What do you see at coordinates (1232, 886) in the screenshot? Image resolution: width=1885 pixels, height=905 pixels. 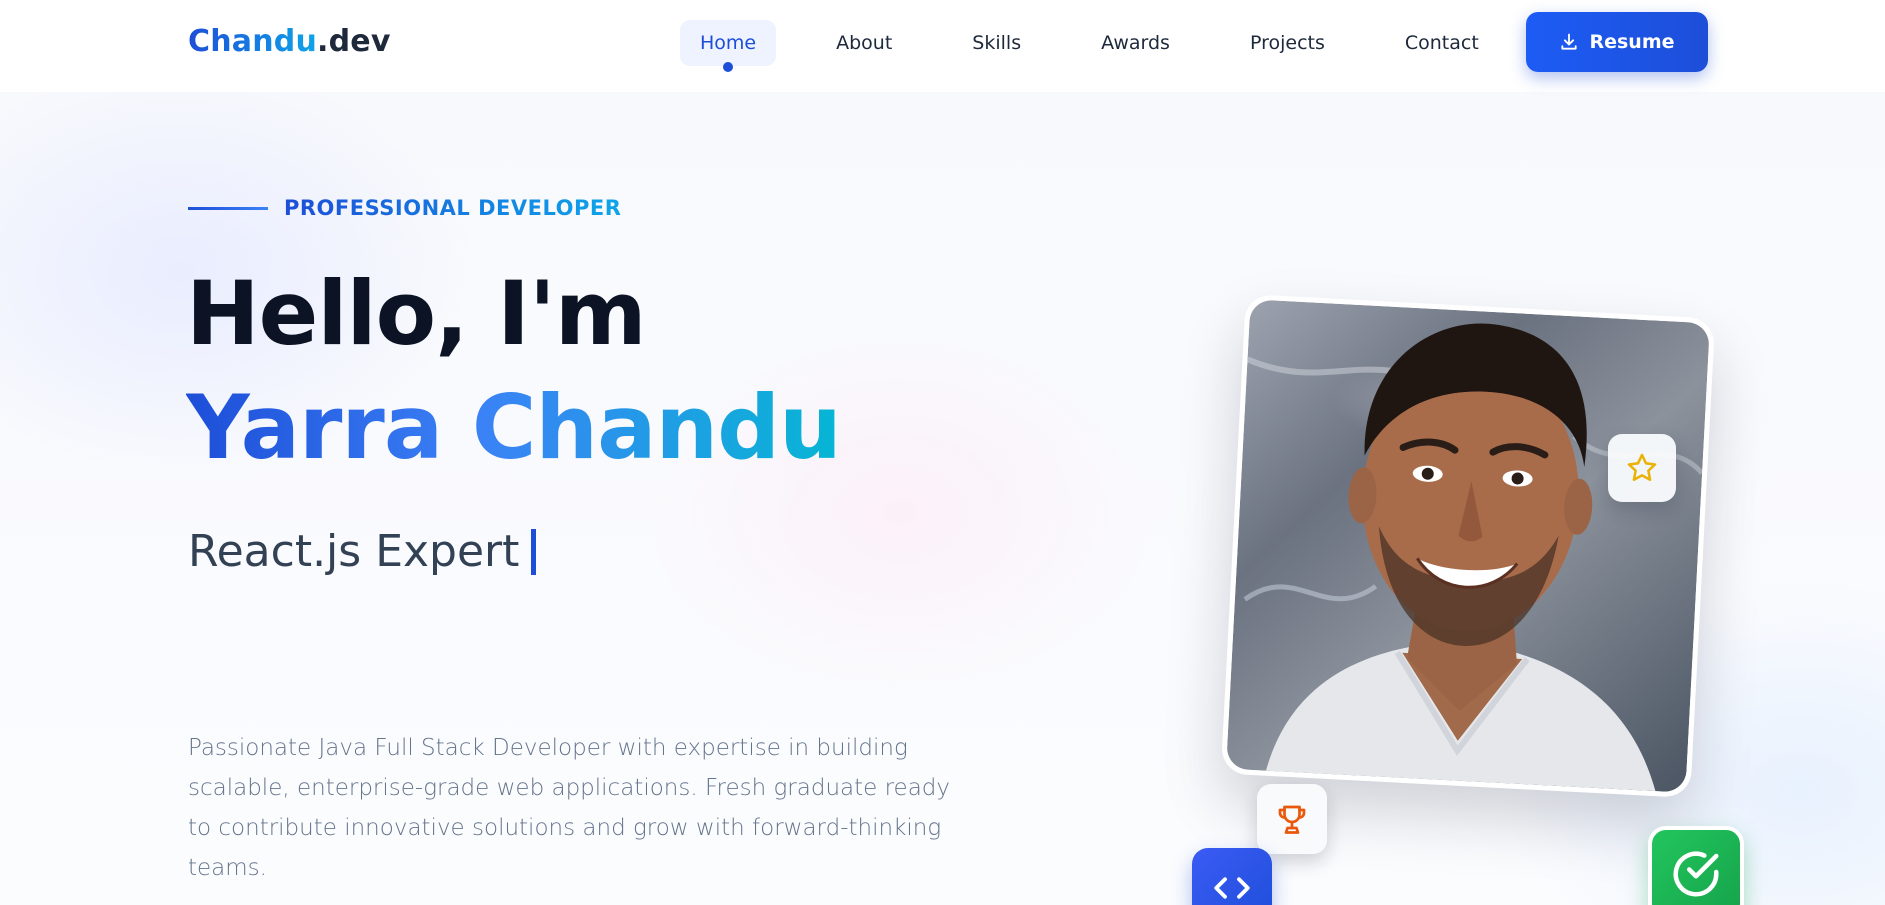 I see `code-icon` at bounding box center [1232, 886].